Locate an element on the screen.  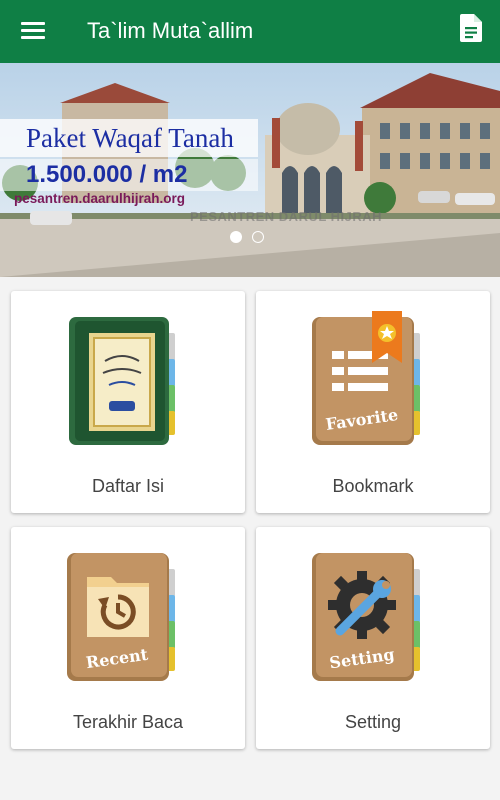
slide-dot-active is located at coordinates (236, 237).